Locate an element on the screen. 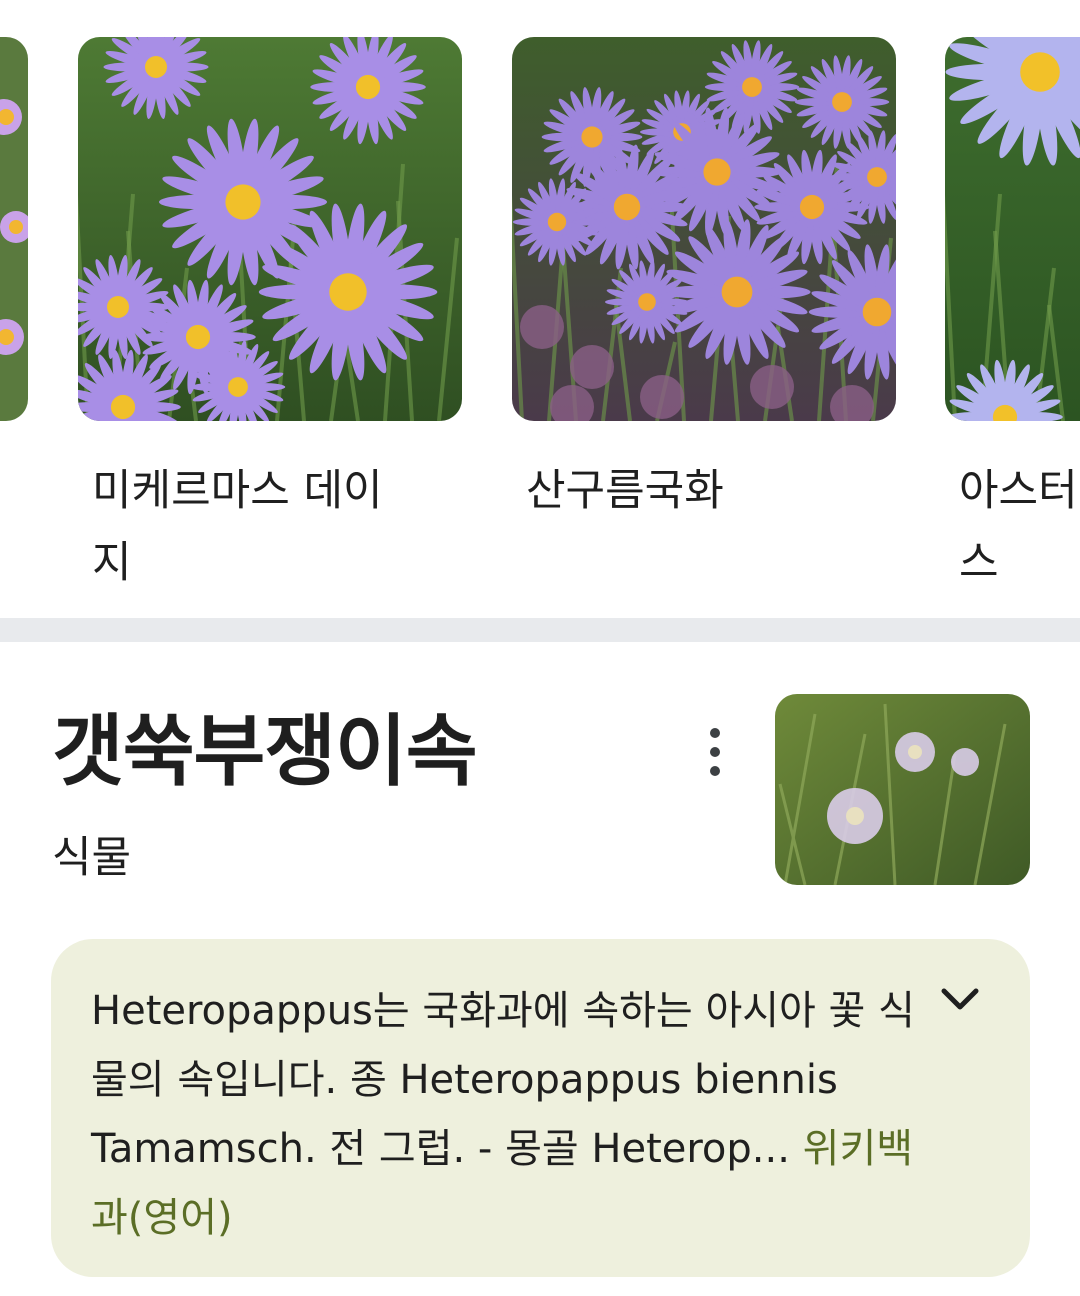 Image resolution: width=1080 pixels, height=1296 pixels. carousel-card-alpine-aster: 산구름국화 is located at coordinates (704, 276).